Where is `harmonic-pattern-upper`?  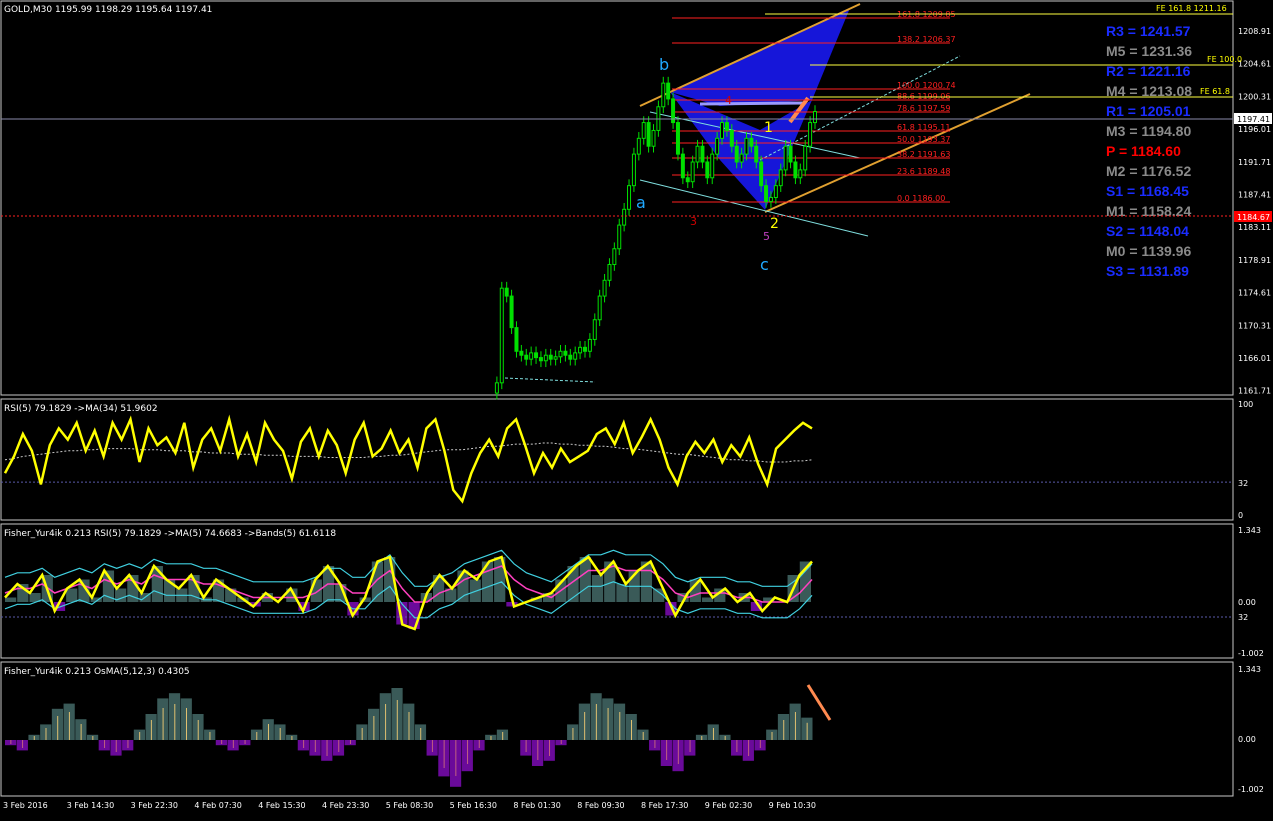
harmonic-pattern-upper is located at coordinates (760, 57).